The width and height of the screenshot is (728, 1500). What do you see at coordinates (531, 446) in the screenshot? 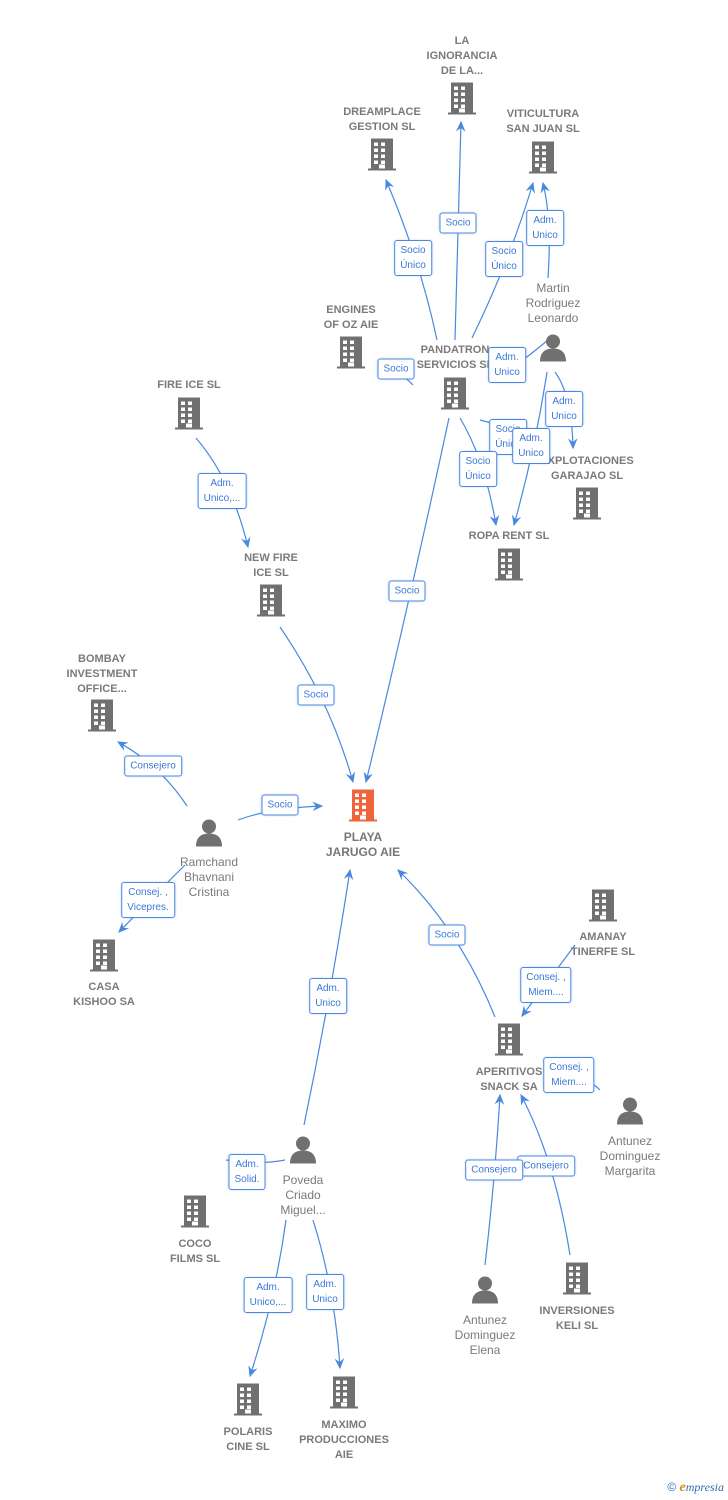
I see `edge-label-martin-to-ropa_rent: Adm. Unico` at bounding box center [531, 446].